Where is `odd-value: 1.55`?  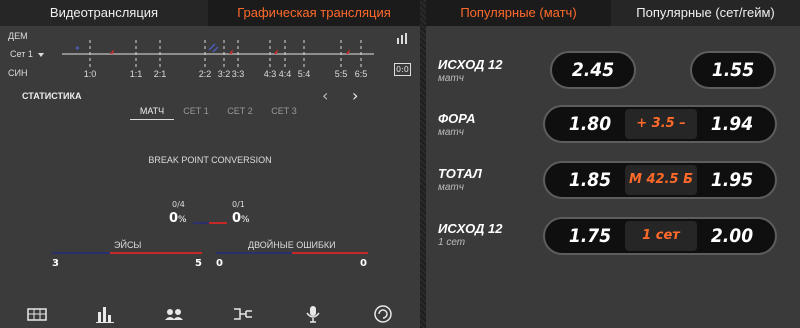 odd-value: 1.55 is located at coordinates (733, 70).